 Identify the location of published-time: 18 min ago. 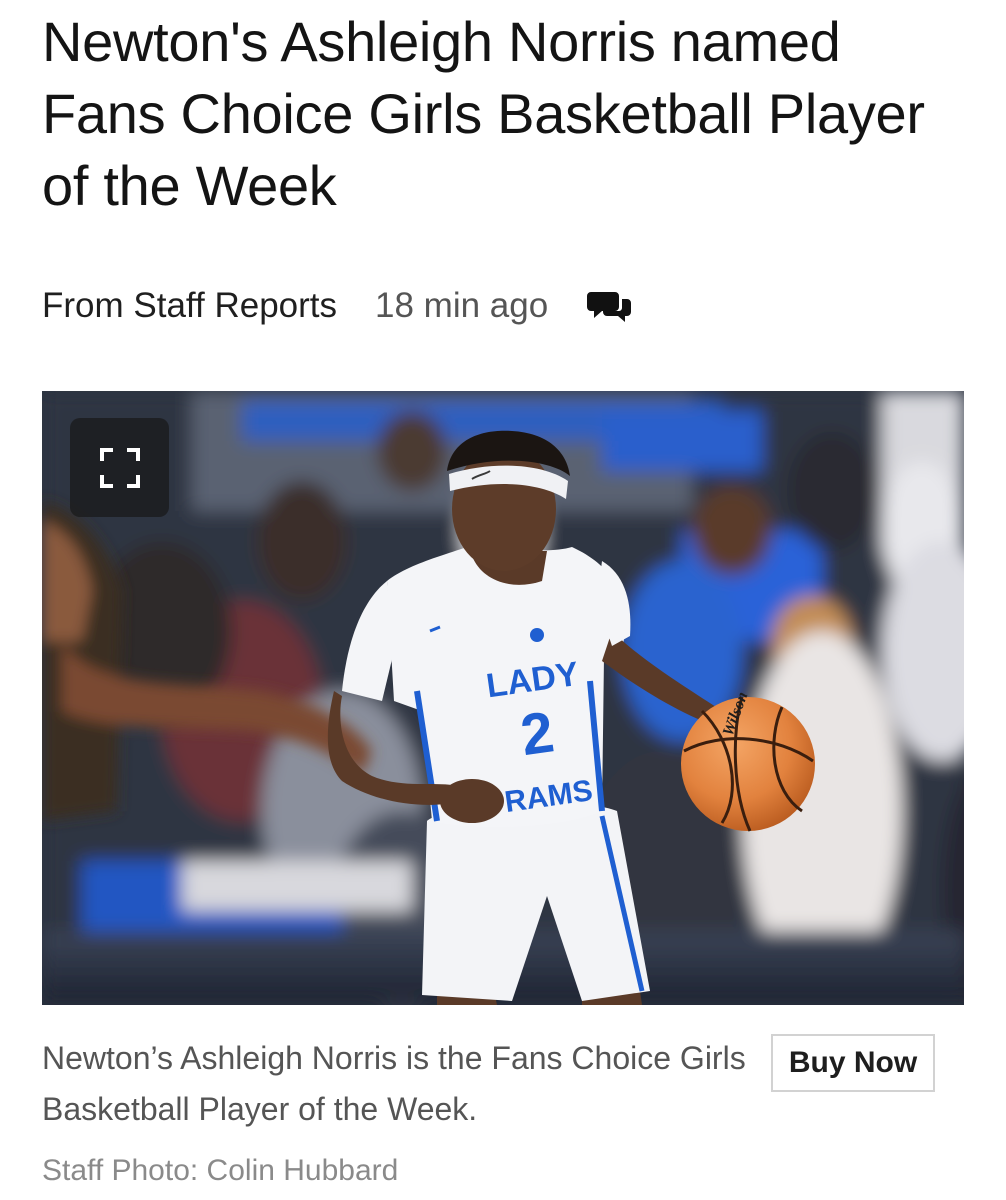
(462, 305).